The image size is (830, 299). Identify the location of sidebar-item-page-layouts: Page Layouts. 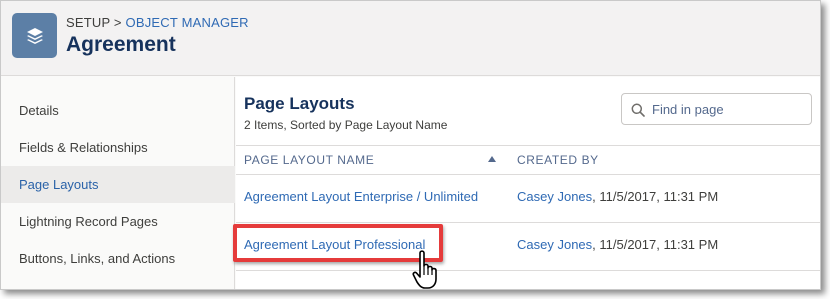
(118, 184).